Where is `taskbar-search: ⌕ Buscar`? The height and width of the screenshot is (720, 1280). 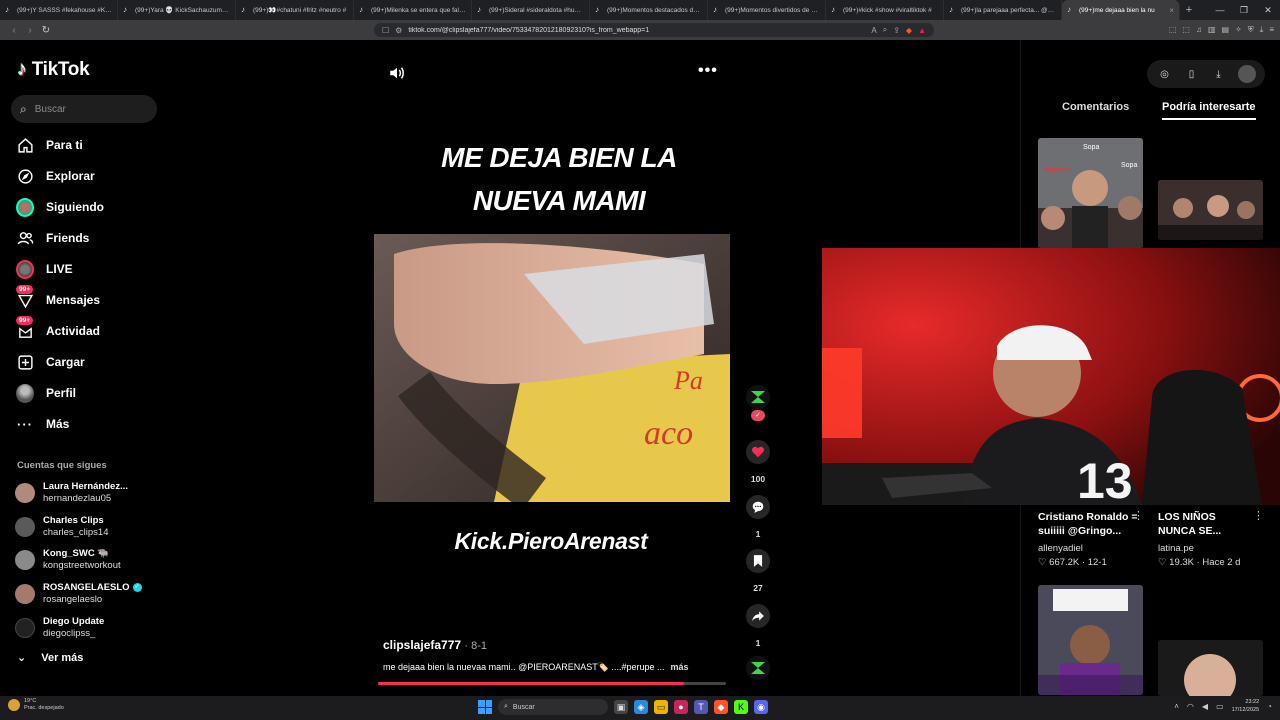 taskbar-search: ⌕ Buscar is located at coordinates (553, 707).